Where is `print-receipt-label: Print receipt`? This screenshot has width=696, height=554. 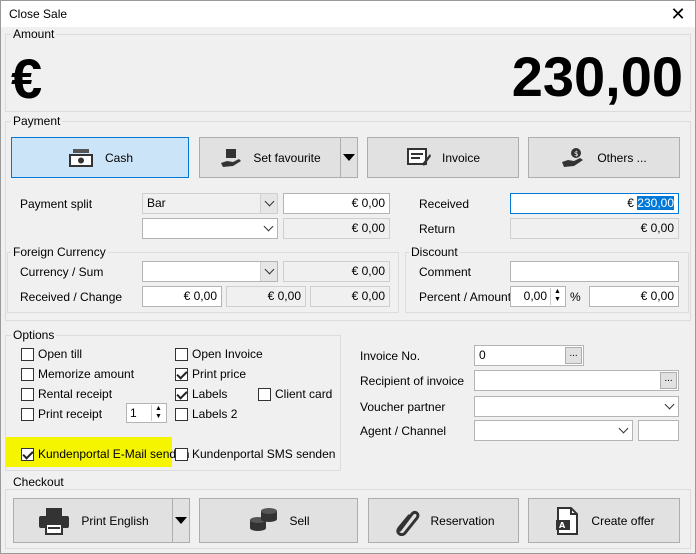
print-receipt-label: Print receipt is located at coordinates (70, 414).